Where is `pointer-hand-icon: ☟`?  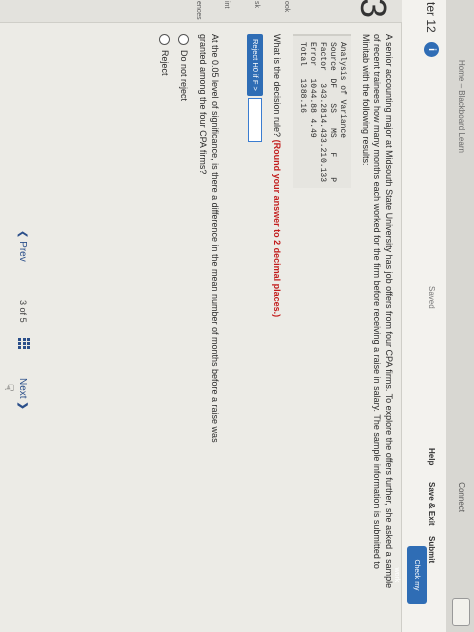 pointer-hand-icon: ☟ is located at coordinates (9, 388).